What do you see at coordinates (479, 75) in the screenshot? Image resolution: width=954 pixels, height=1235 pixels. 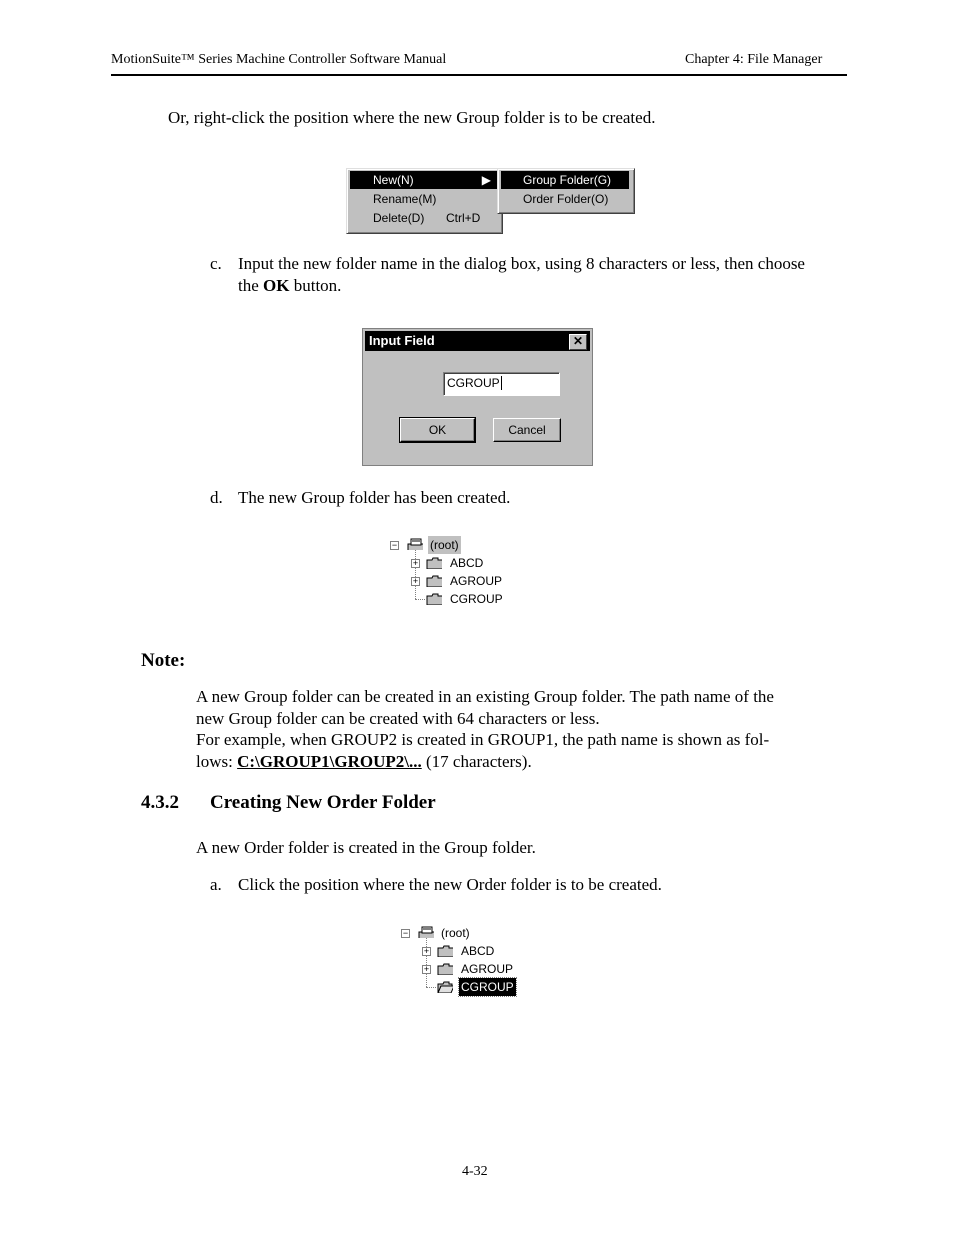 I see `header-rule` at bounding box center [479, 75].